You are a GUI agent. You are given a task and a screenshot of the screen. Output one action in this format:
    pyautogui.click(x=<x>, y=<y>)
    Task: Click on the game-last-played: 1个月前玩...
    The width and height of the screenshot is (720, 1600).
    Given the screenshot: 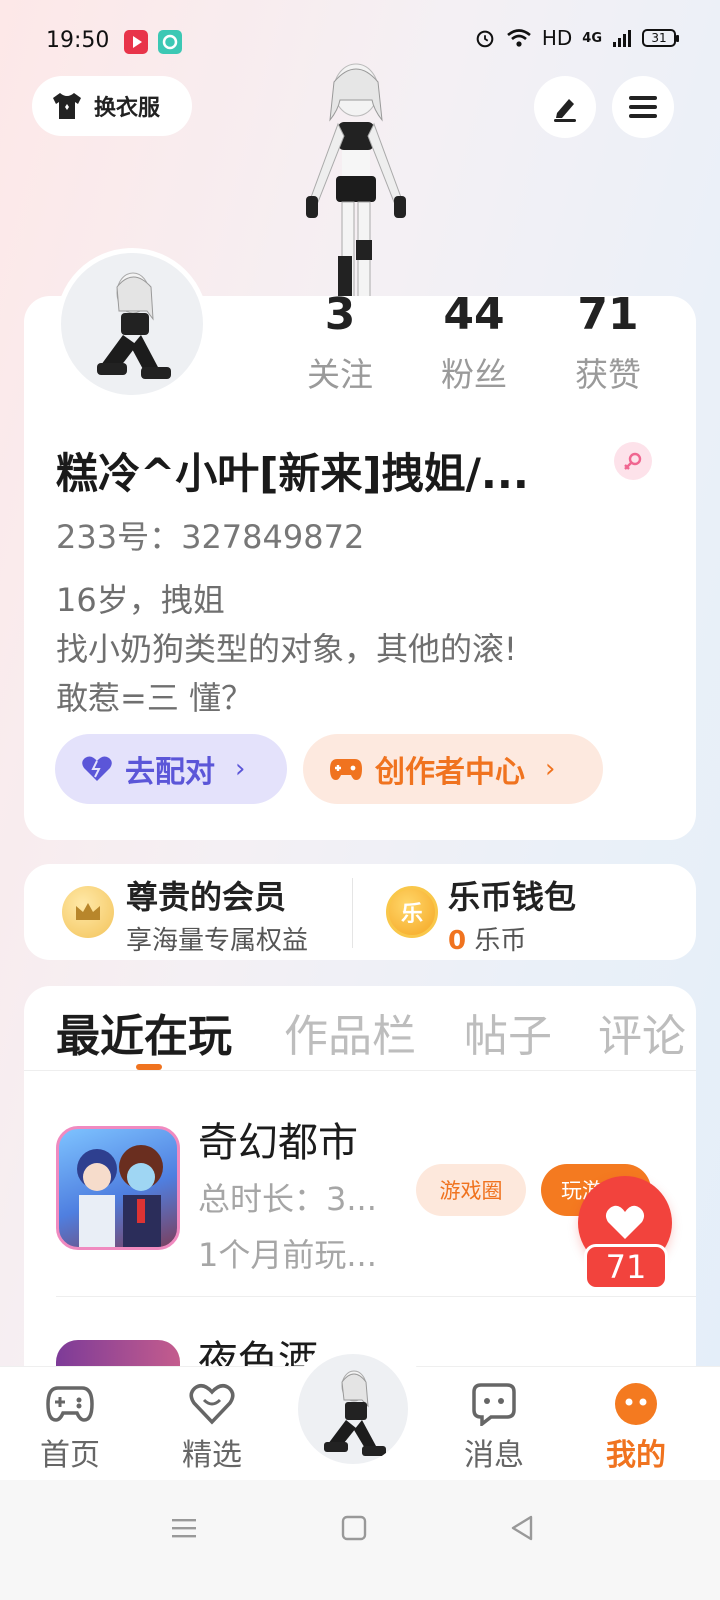 What is the action you would take?
    pyautogui.click(x=287, y=1255)
    